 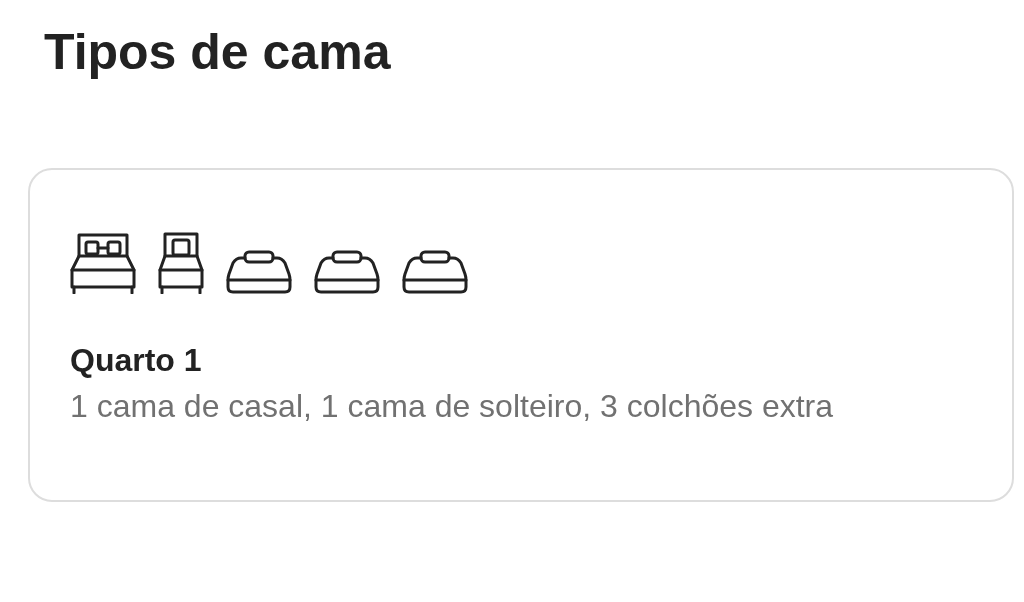 I want to click on page-title: Tipos de cama, so click(x=217, y=52).